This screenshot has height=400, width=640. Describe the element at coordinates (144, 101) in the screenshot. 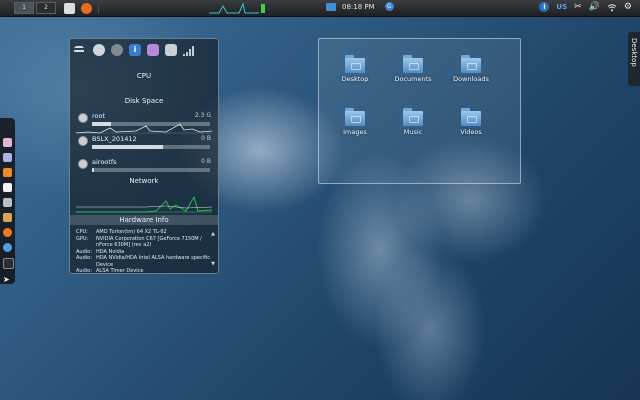

I see `disk-section-title: Disk Space` at that location.